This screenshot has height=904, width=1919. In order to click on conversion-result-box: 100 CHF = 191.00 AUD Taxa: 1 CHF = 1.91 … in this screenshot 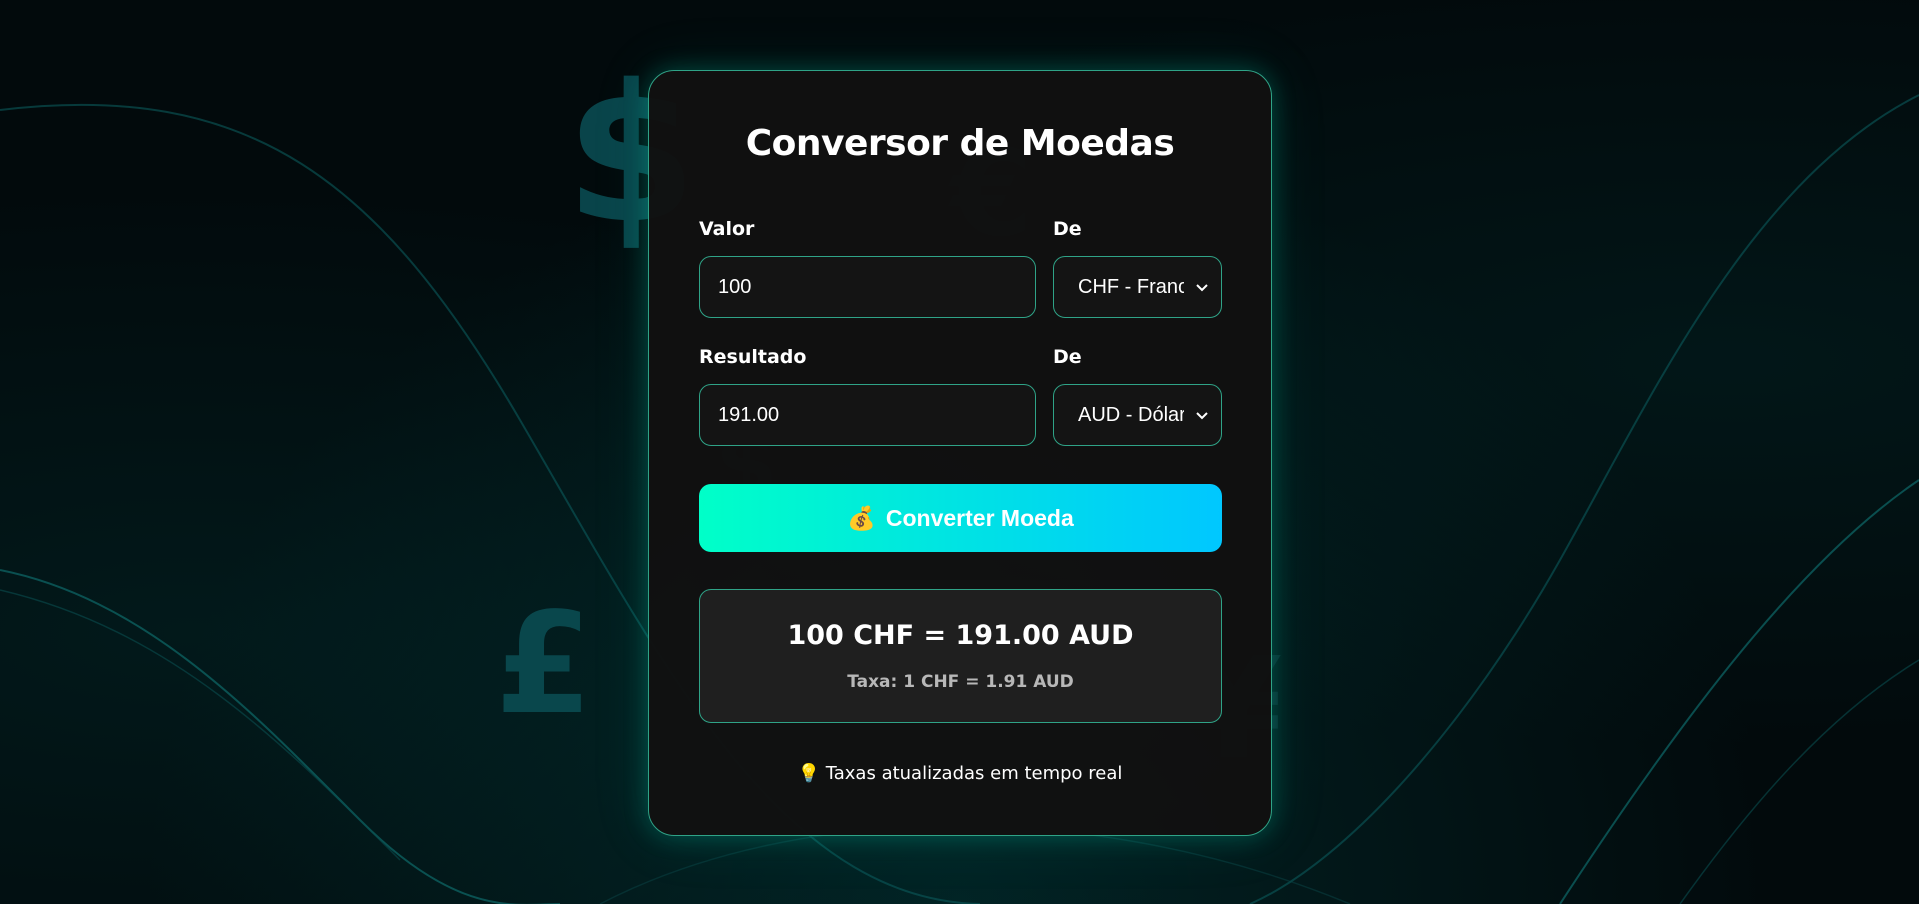, I will do `click(960, 656)`.